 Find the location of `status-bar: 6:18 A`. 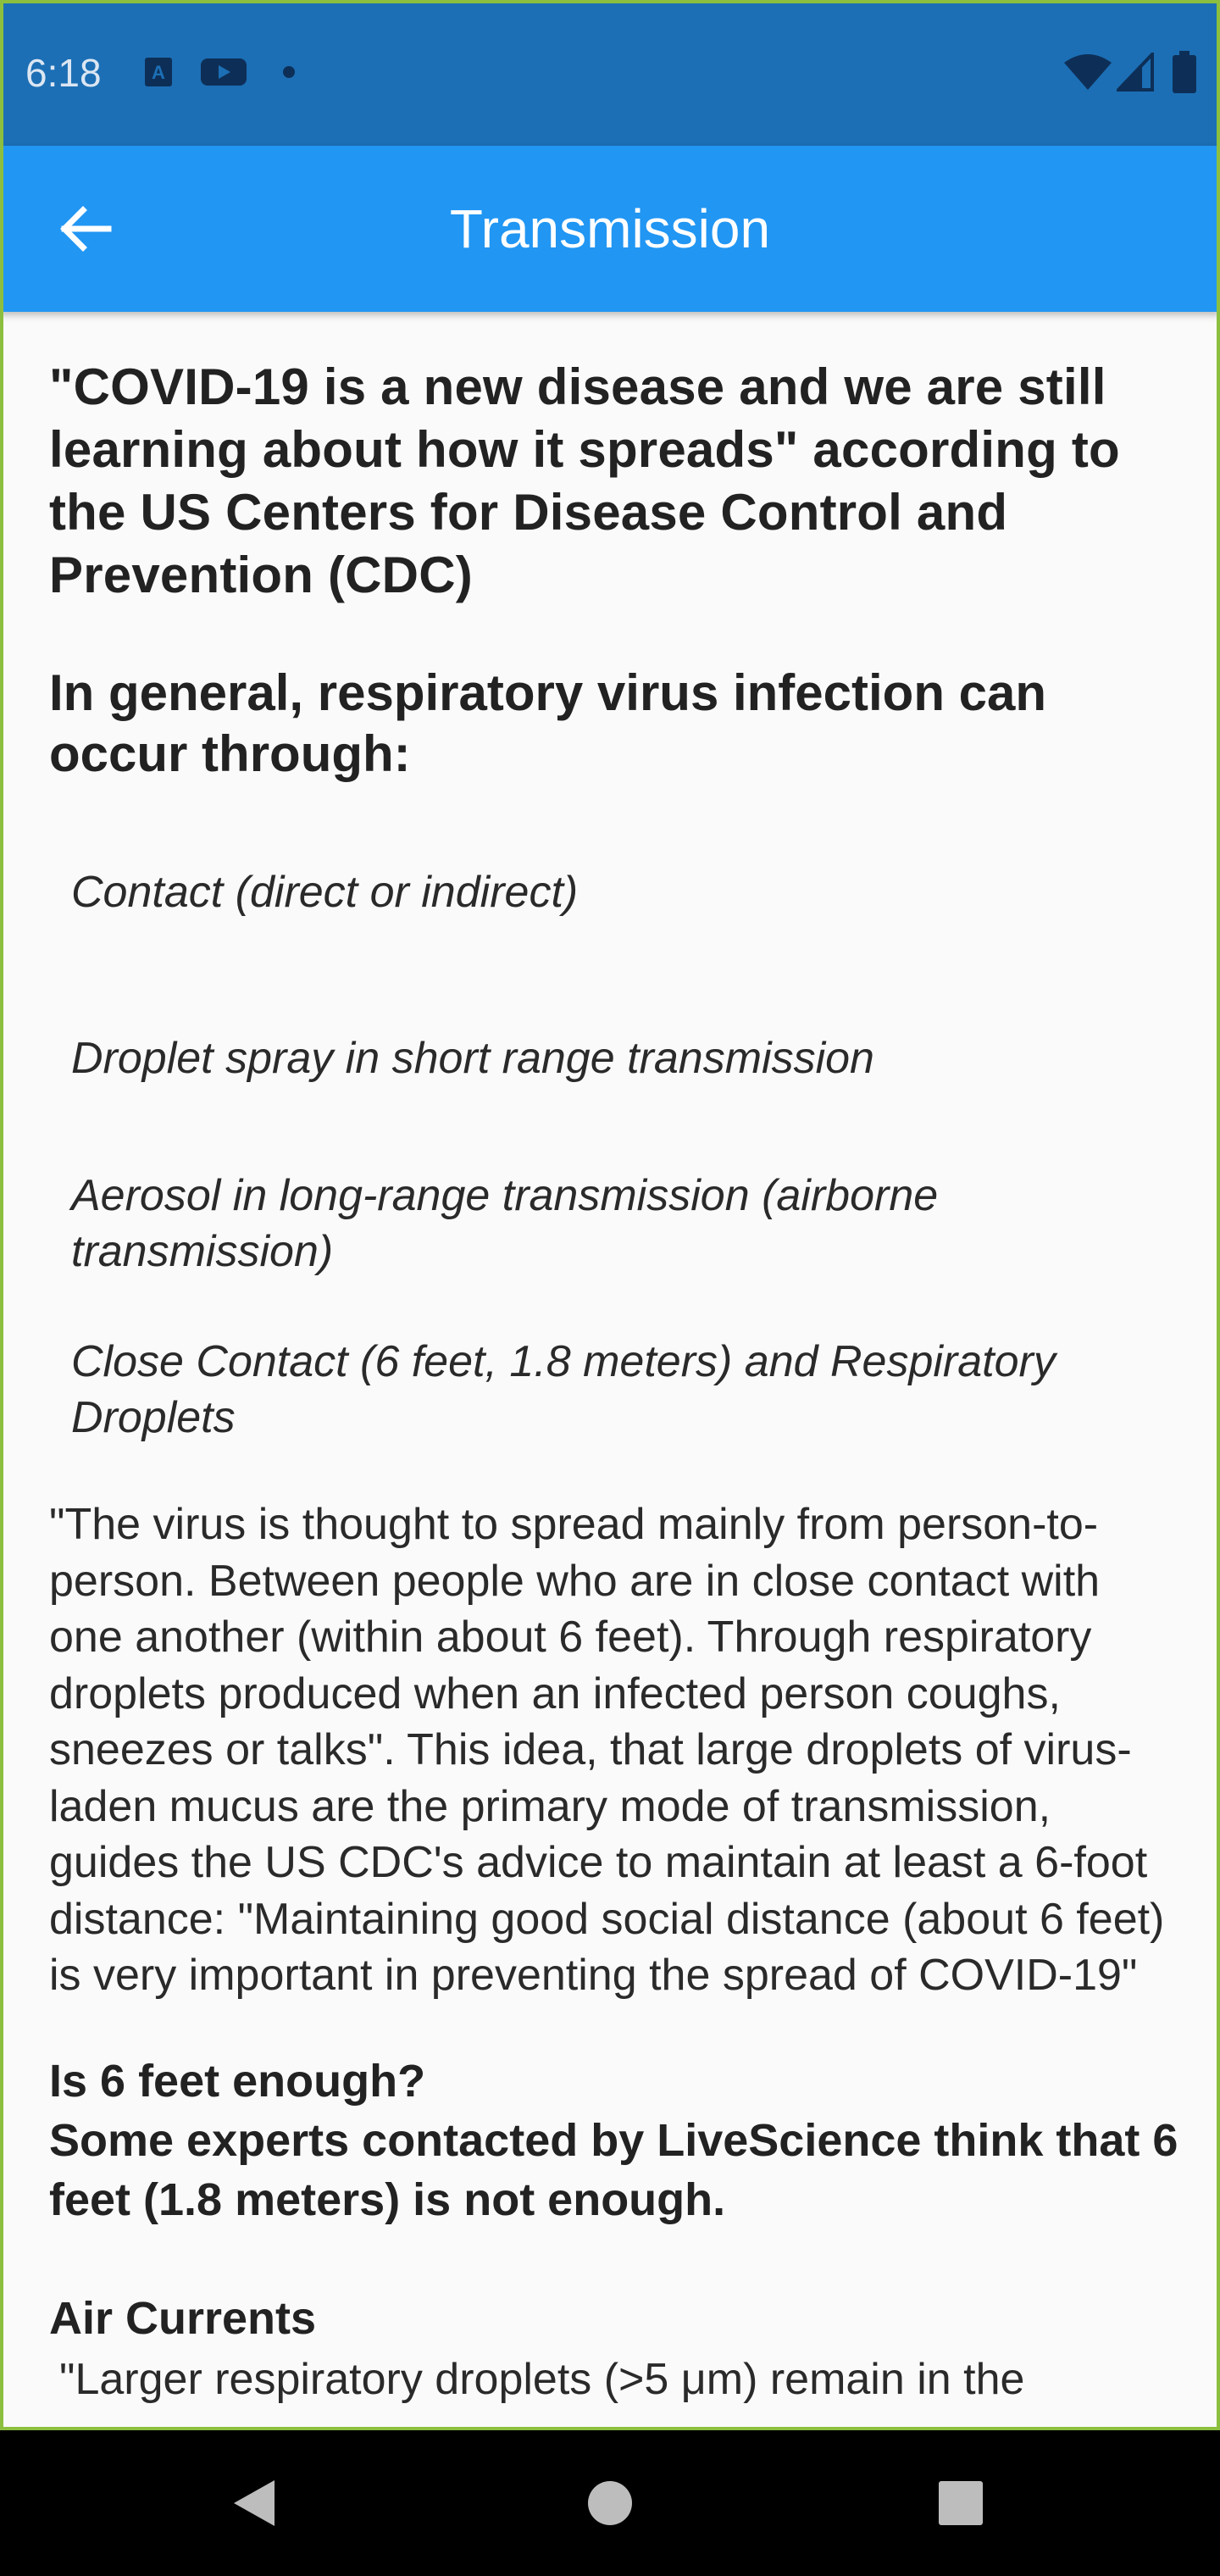

status-bar: 6:18 A is located at coordinates (610, 73).